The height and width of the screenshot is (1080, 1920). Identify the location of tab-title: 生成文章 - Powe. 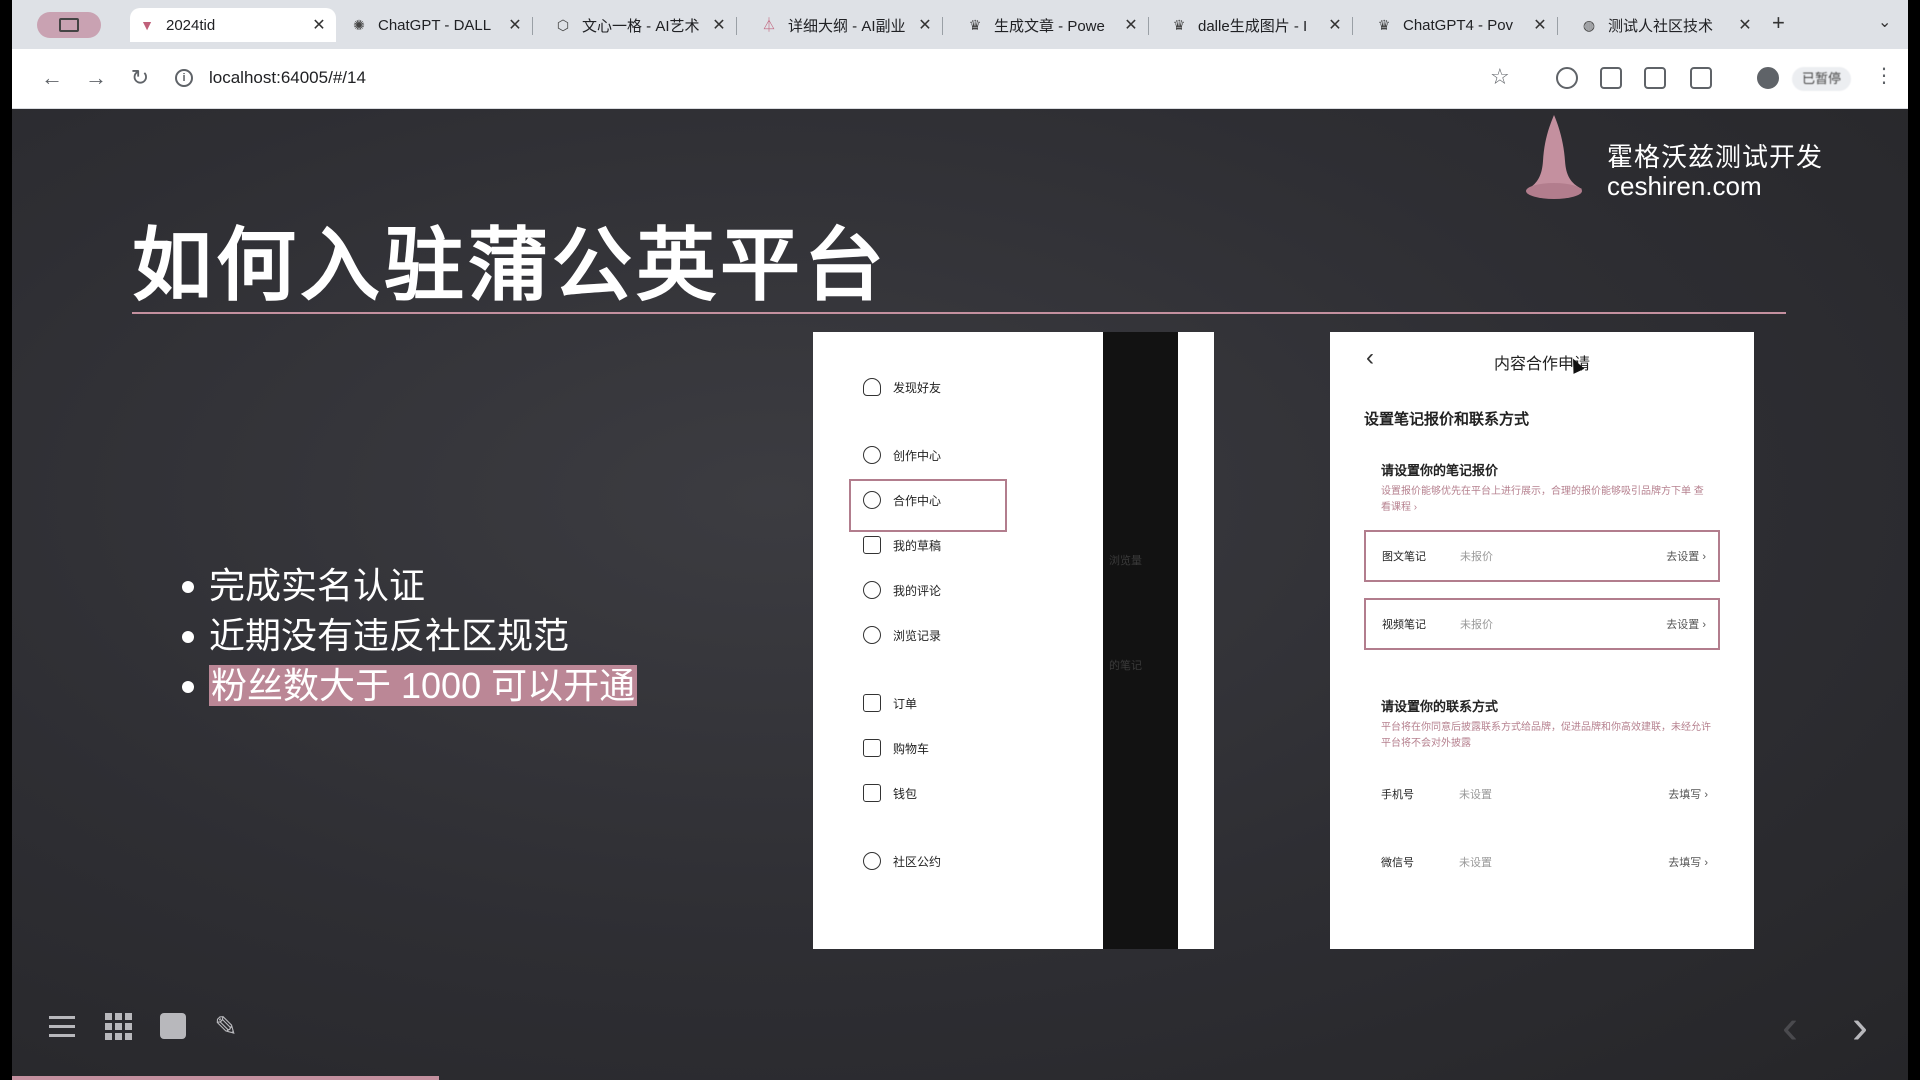
(1049, 26).